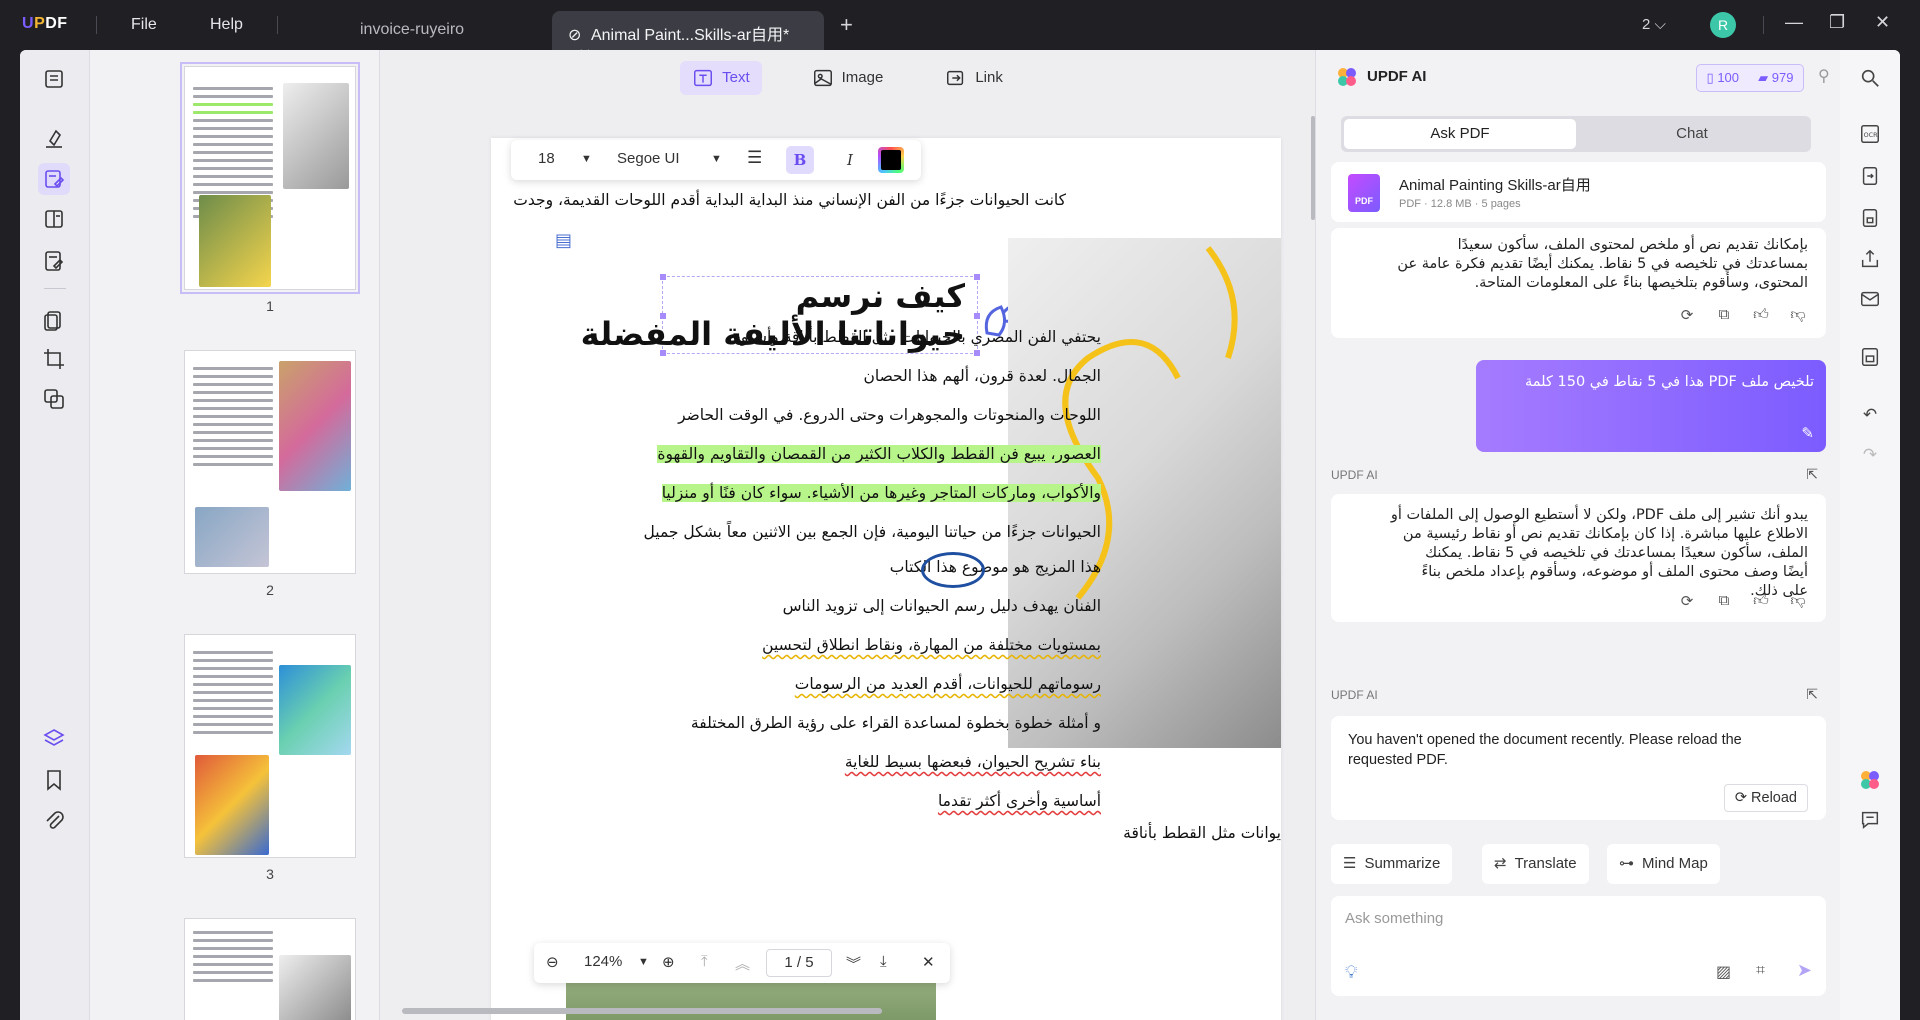  What do you see at coordinates (642, 1011) in the screenshot?
I see `horizontal-scrollbar` at bounding box center [642, 1011].